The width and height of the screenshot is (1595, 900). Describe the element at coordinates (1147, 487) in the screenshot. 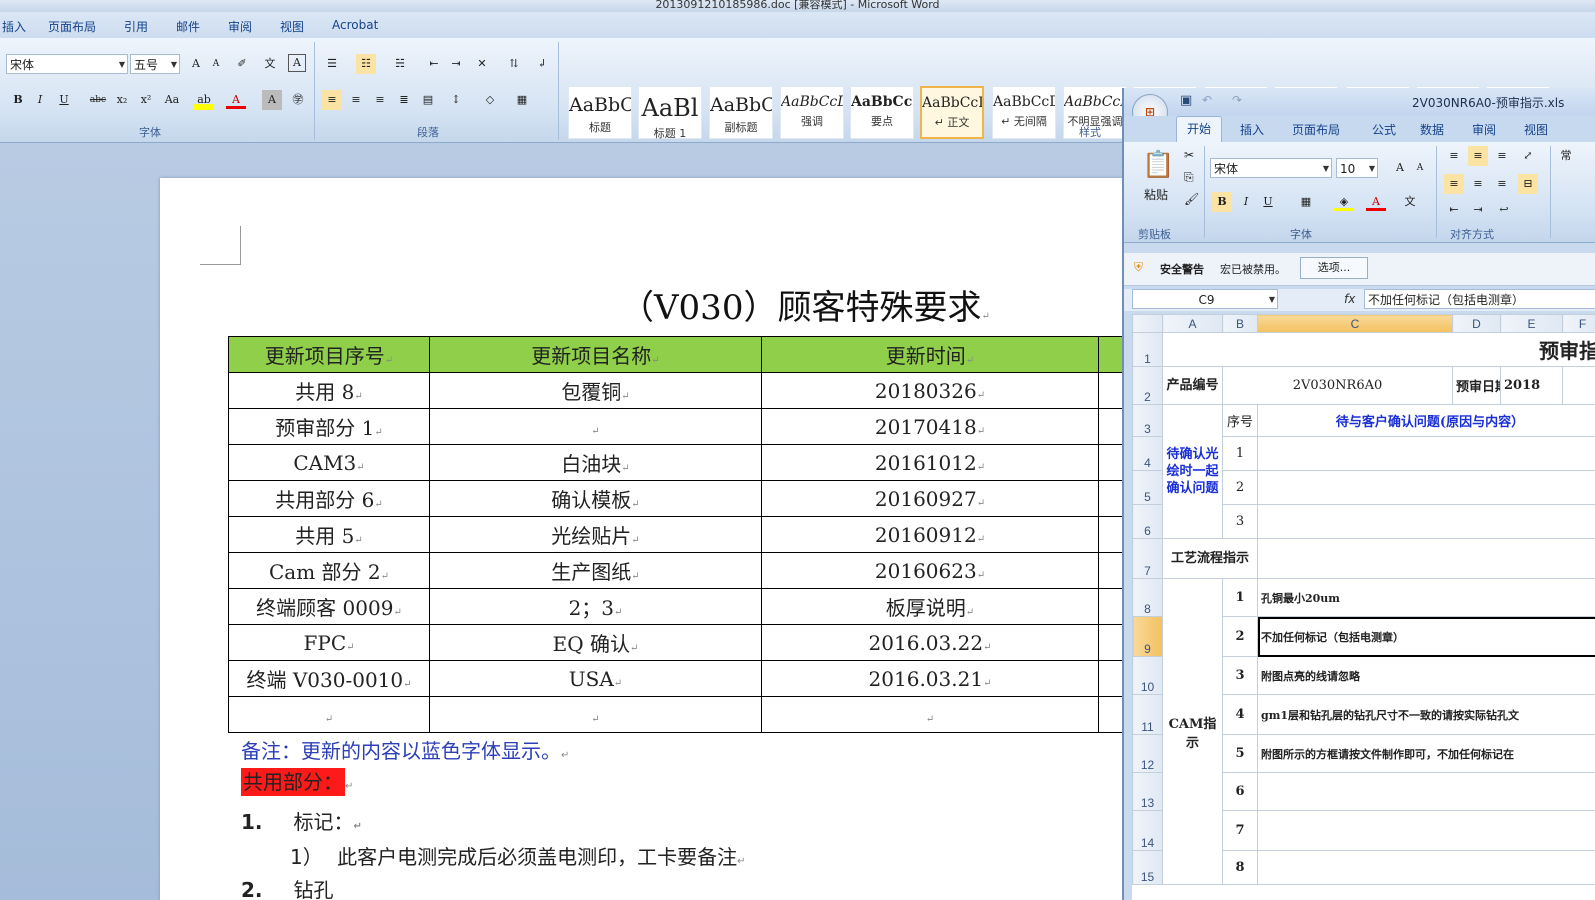

I see `row-header: 5` at that location.